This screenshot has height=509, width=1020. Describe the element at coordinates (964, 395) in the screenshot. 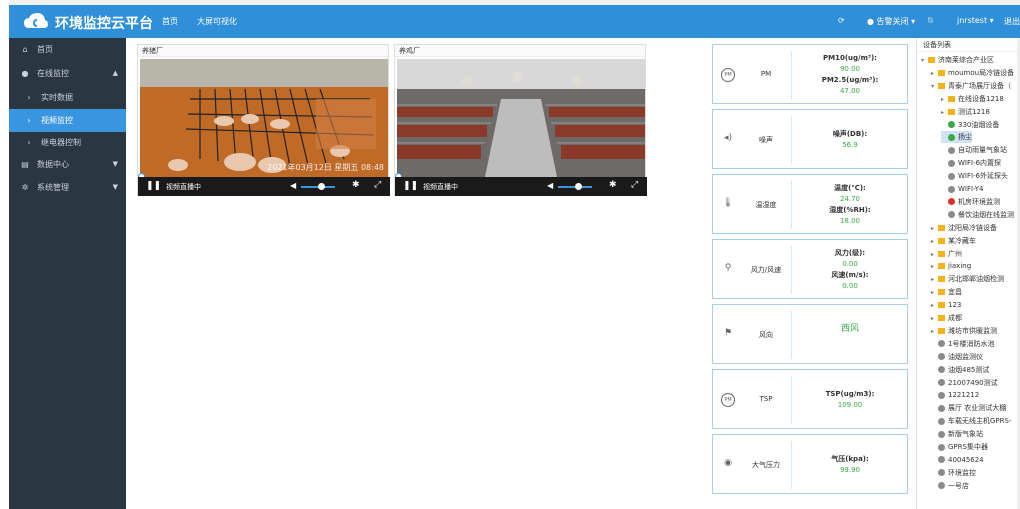

I see `tree-node-label: 1221212` at that location.